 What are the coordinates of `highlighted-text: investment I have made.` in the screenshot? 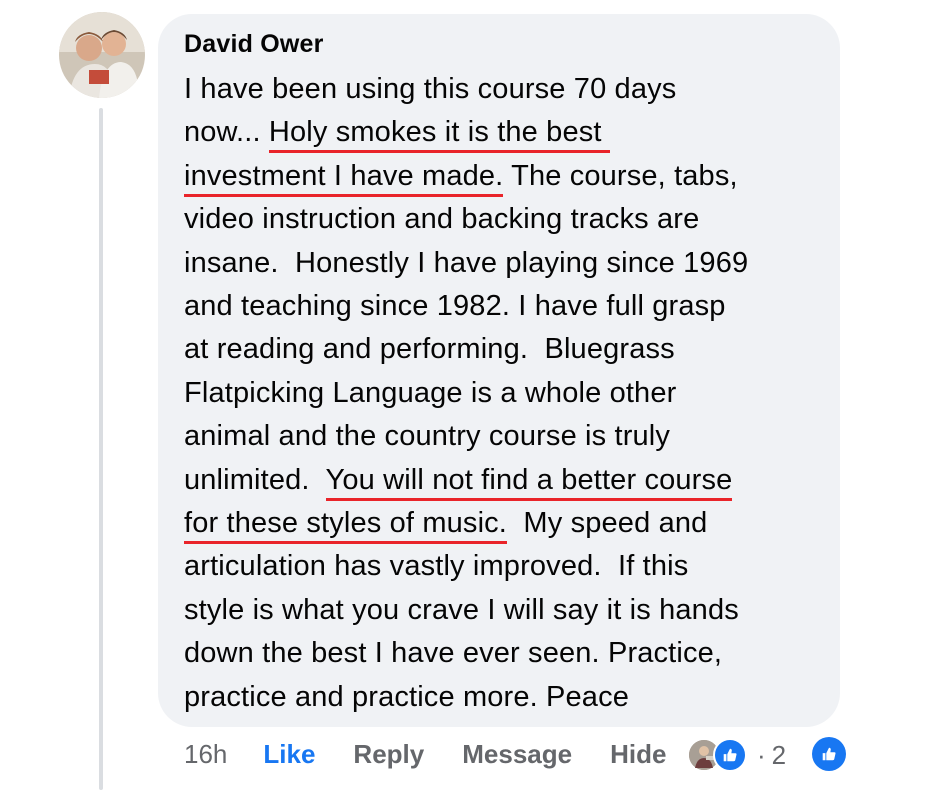 It's located at (344, 178).